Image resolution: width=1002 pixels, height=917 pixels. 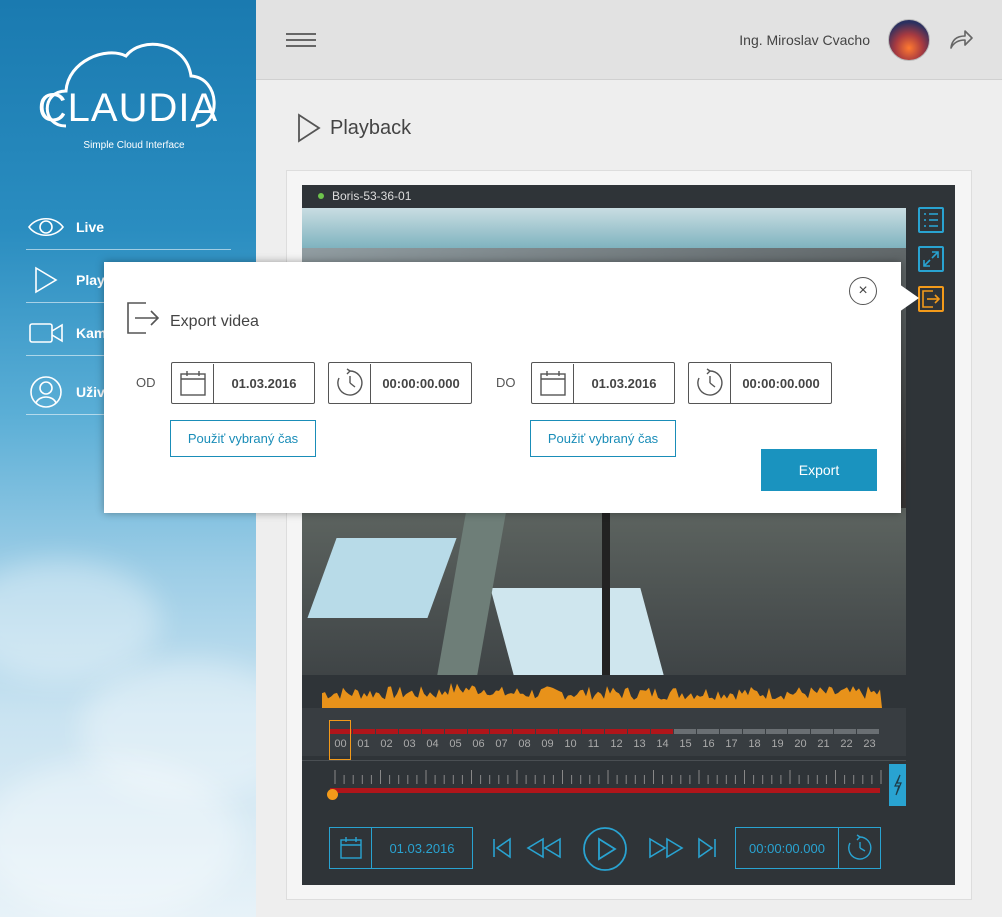 I want to click on skip-start-button, so click(x=502, y=848).